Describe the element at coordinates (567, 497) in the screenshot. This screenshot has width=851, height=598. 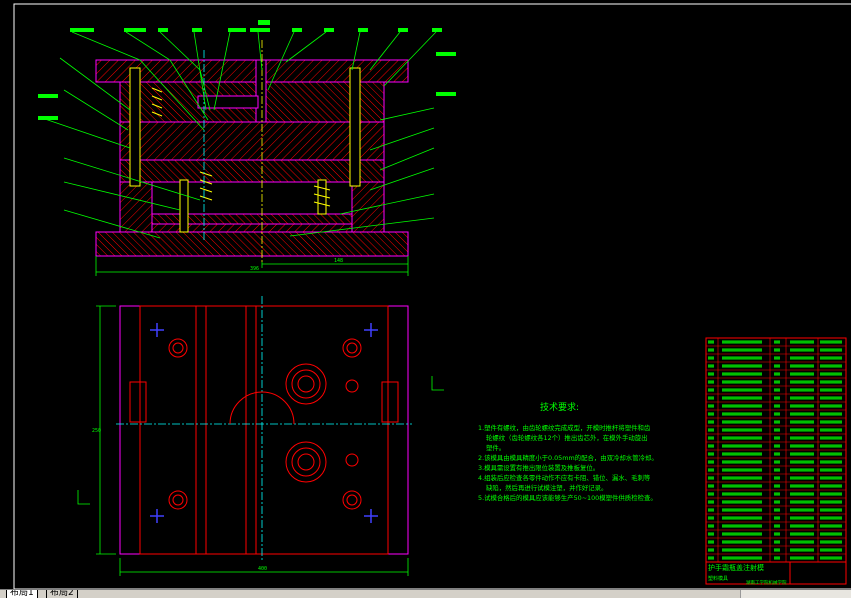
I see `tech-note-line: 5.试模合格后的模具应该能够生产50~100模塑件供质检检查。` at that location.